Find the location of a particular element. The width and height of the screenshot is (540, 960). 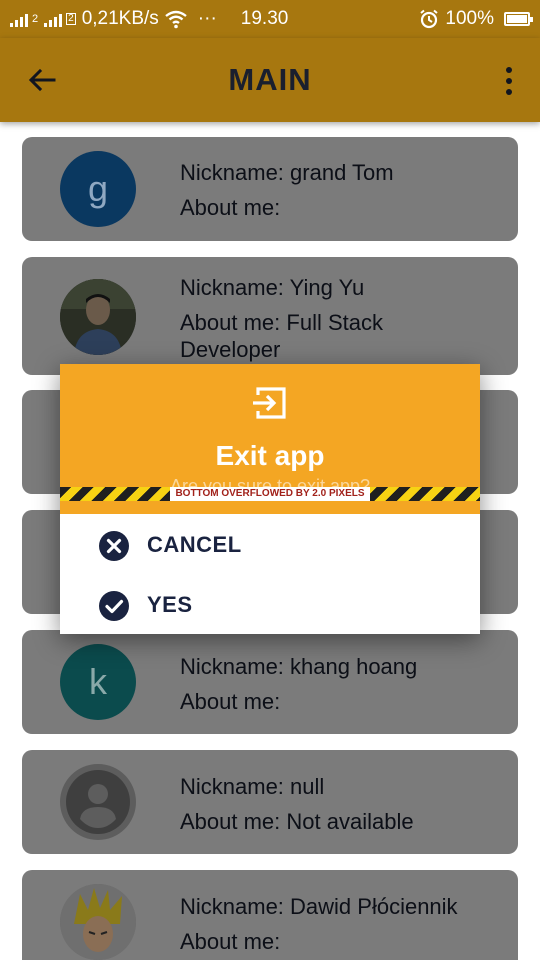

overflow-warning-text: BOTTOM OVERFLOWED BY 2.0 PIXELS is located at coordinates (270, 494).